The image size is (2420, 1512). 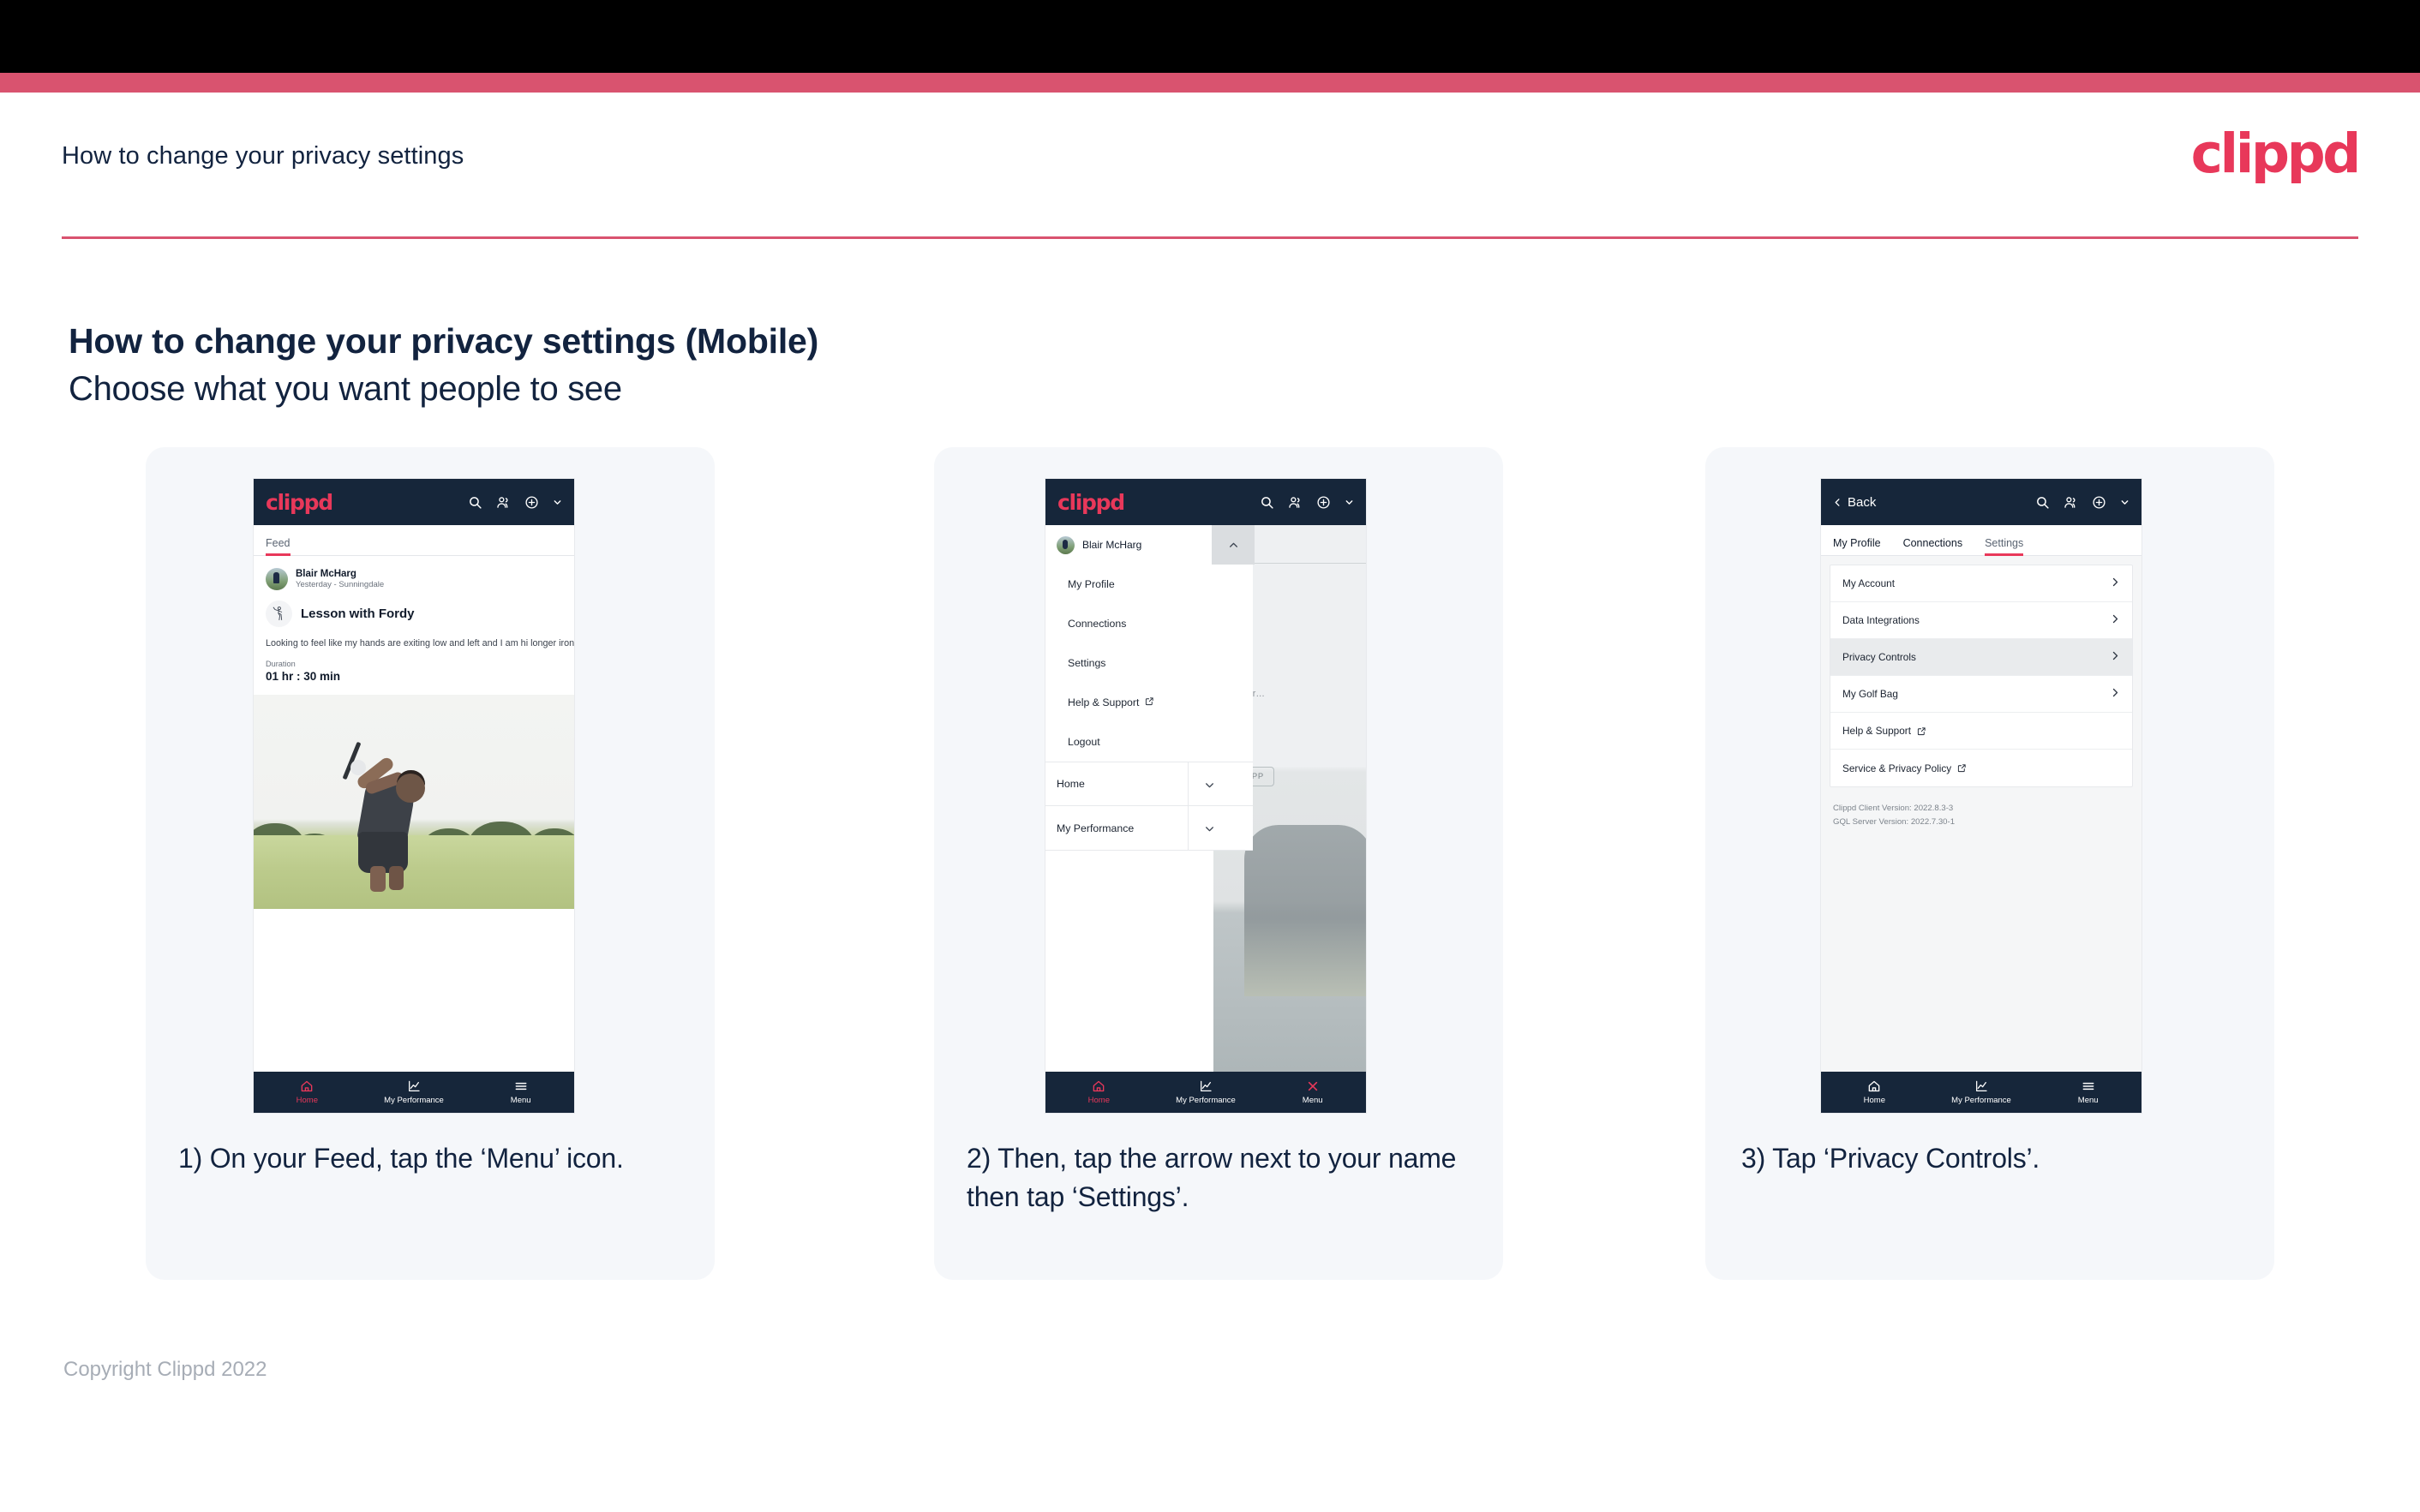 What do you see at coordinates (1981, 540) in the screenshot?
I see `phone3-tabs: My Profile Connections Settings` at bounding box center [1981, 540].